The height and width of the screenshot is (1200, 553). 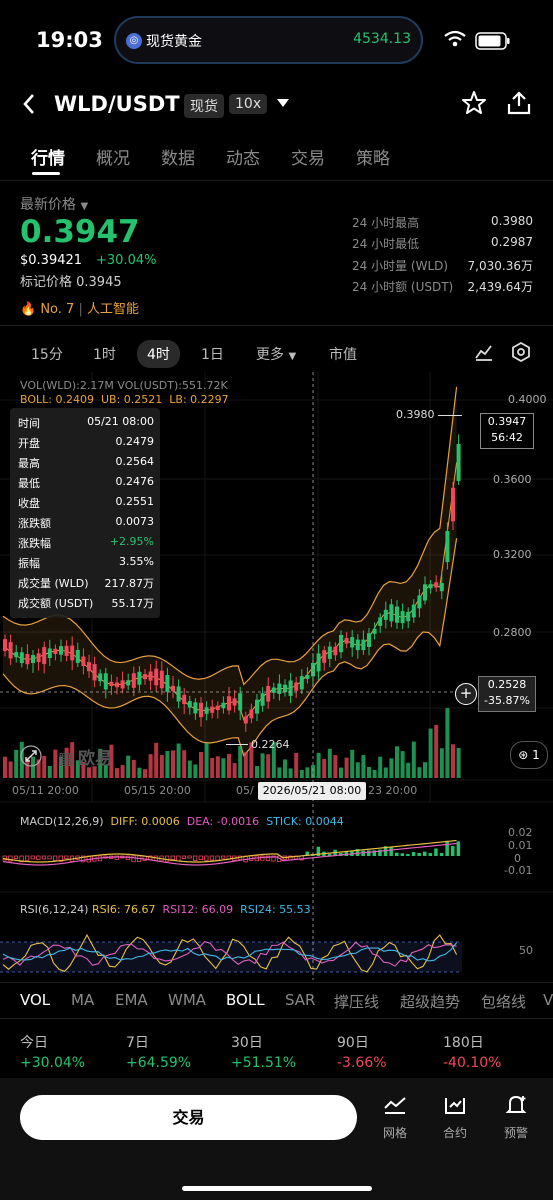 What do you see at coordinates (48, 156) in the screenshot?
I see `tab-market: 行情` at bounding box center [48, 156].